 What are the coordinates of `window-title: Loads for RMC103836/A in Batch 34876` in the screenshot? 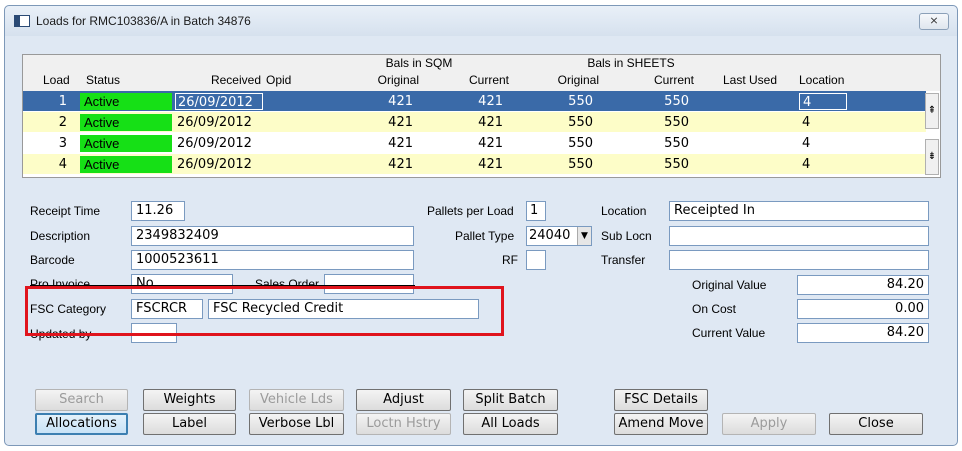 It's located at (143, 21).